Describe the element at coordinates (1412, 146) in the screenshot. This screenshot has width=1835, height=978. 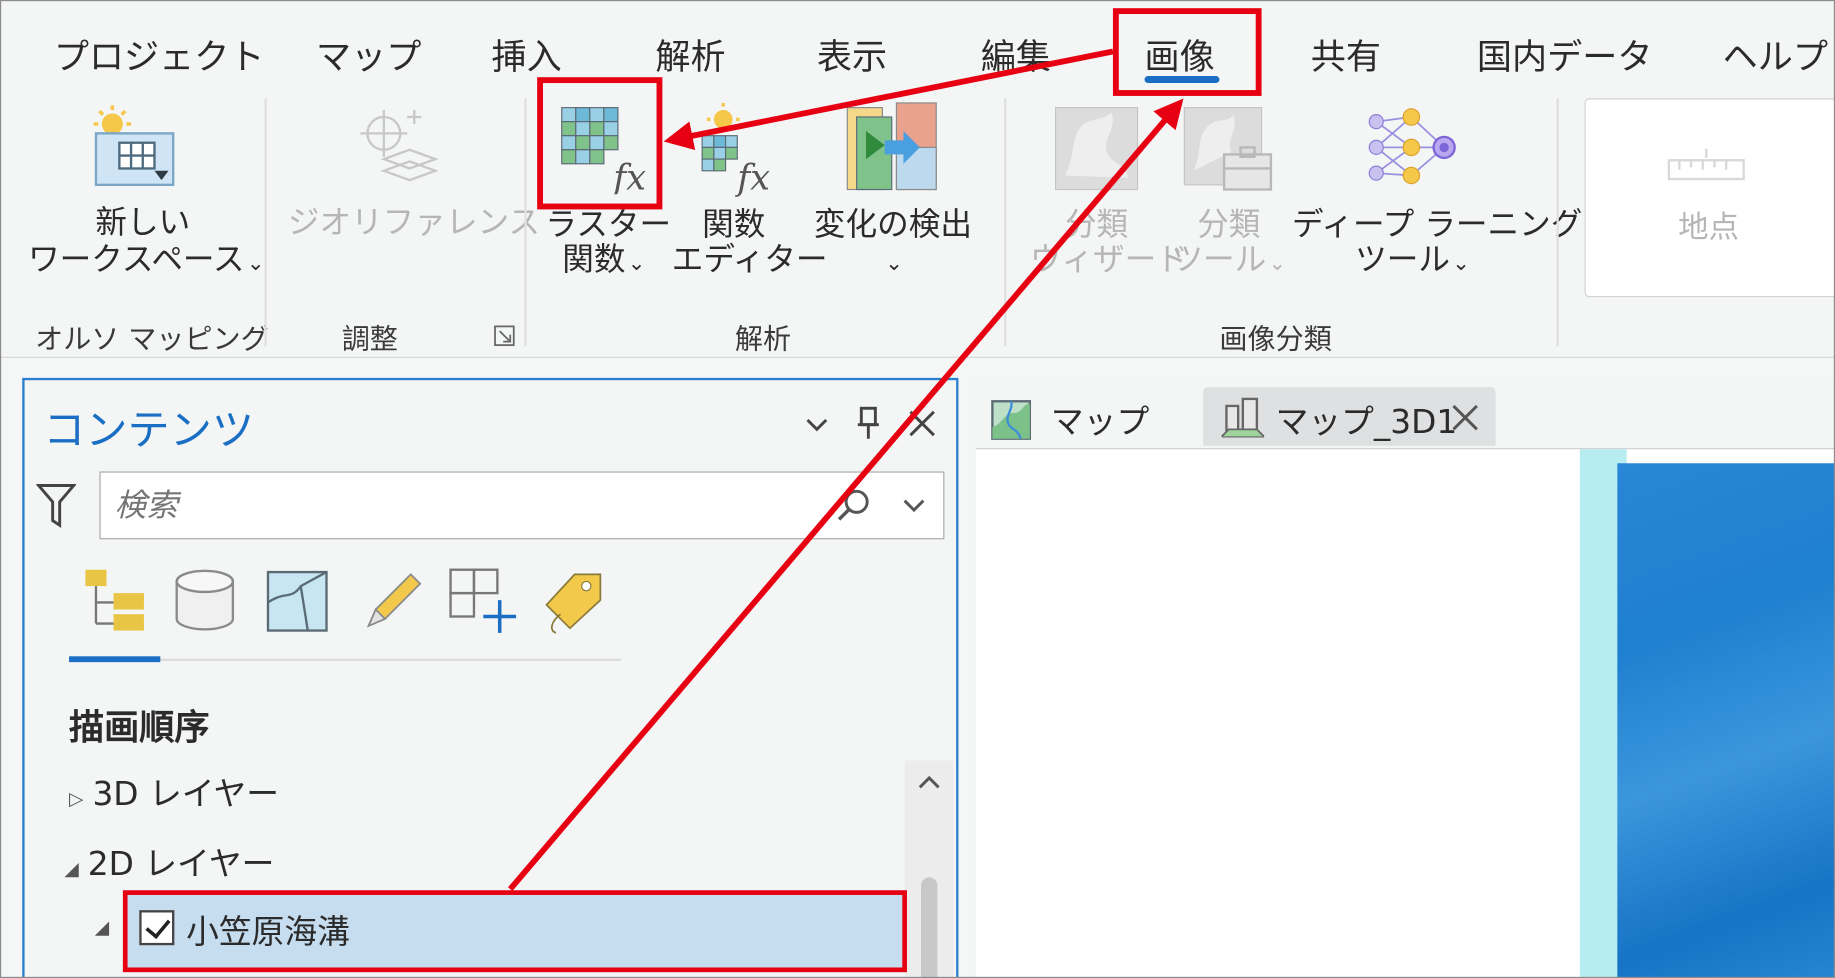
I see `neural-network-icon` at that location.